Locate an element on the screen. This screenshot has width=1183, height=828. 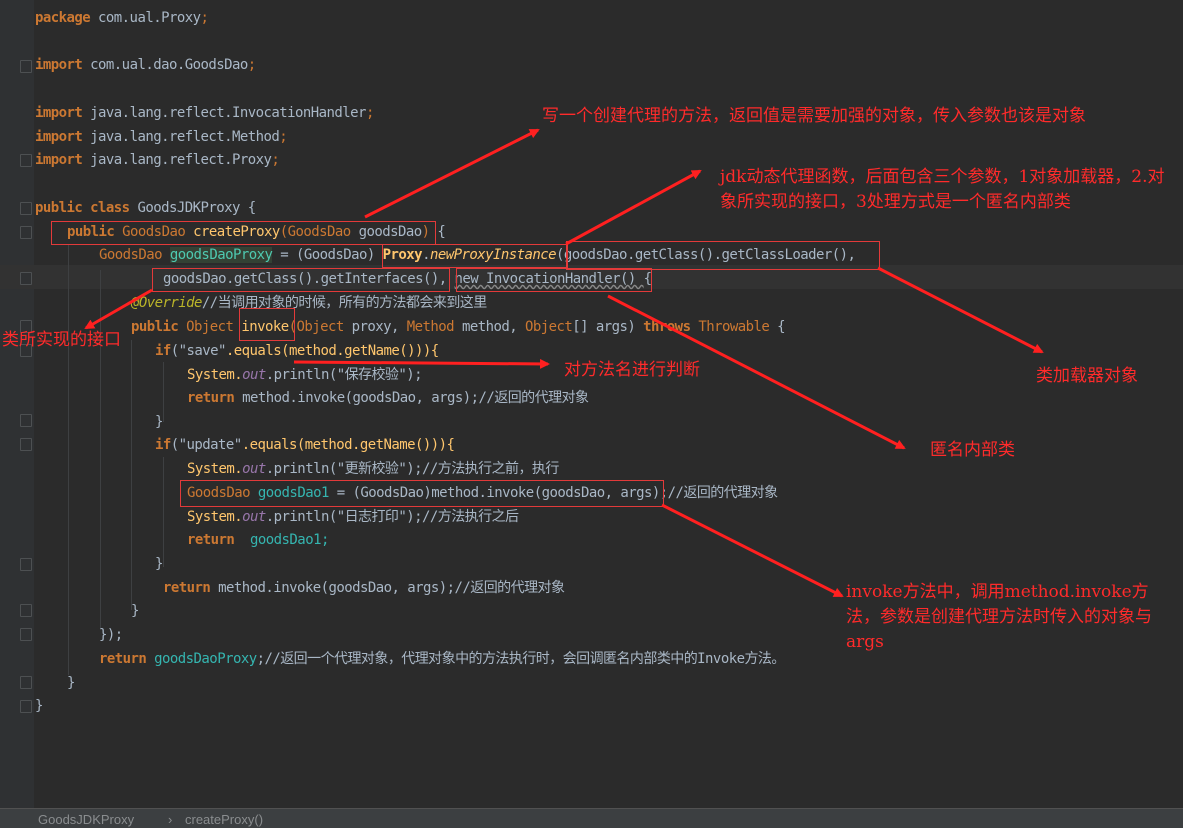
annotation: @Override is located at coordinates (166, 303).